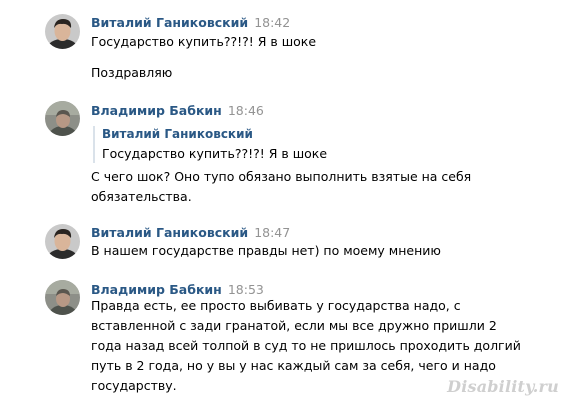 This screenshot has width=563, height=402. What do you see at coordinates (272, 232) in the screenshot?
I see `message-time: 18:47` at bounding box center [272, 232].